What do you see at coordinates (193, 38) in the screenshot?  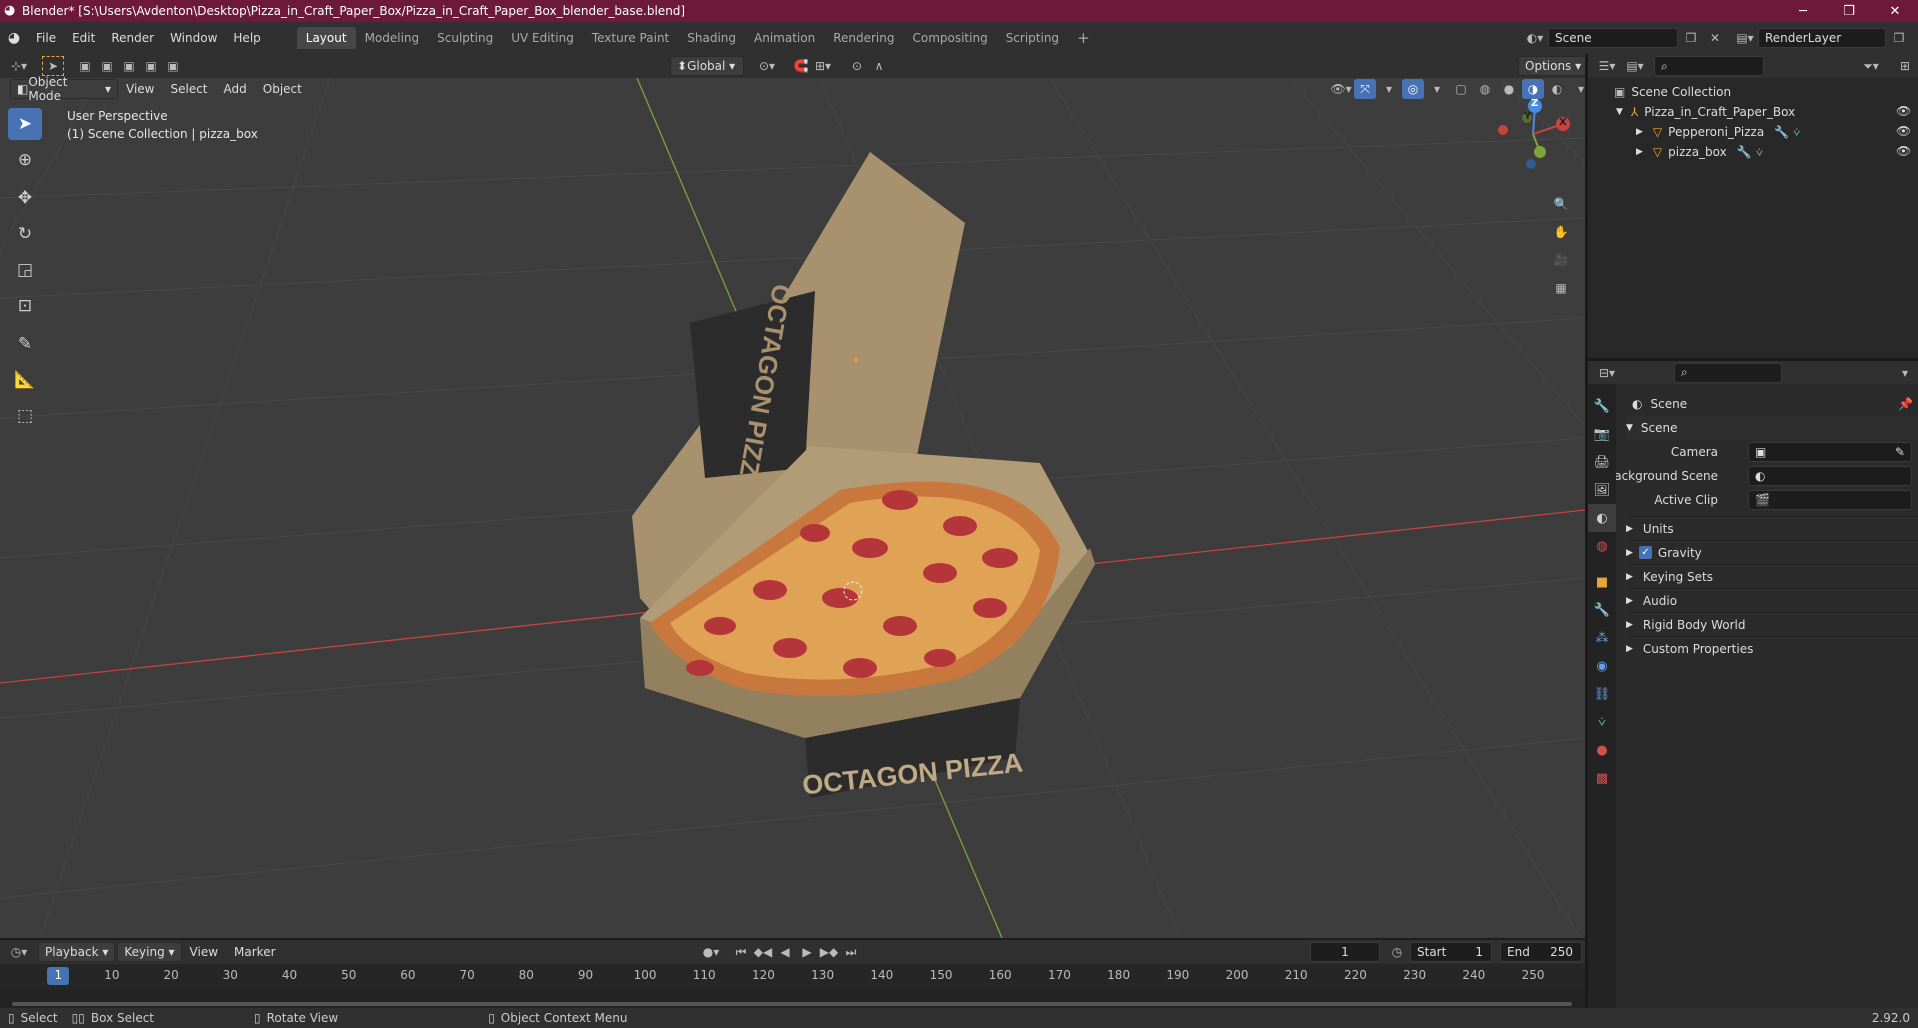 I see `menu-window: Window` at bounding box center [193, 38].